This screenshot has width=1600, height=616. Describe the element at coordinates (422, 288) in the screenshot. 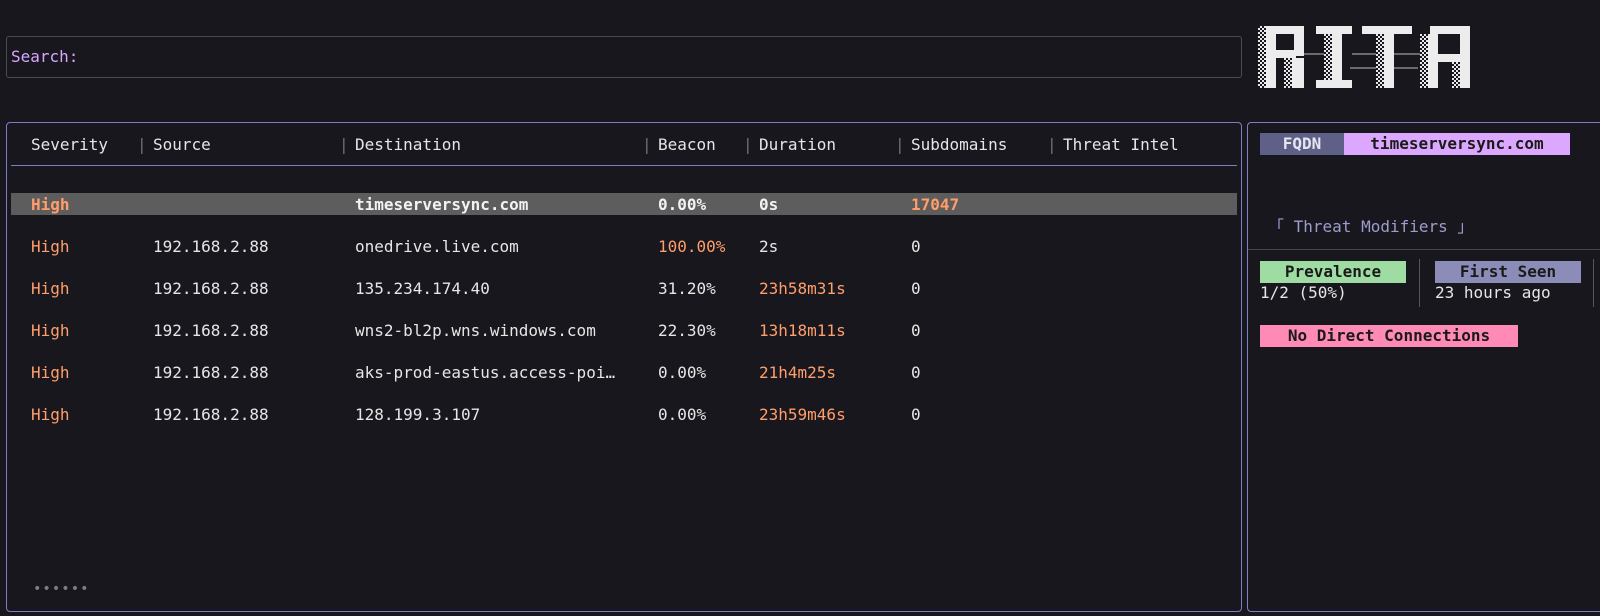

I see `cell-destination: 135.234.174.40` at that location.